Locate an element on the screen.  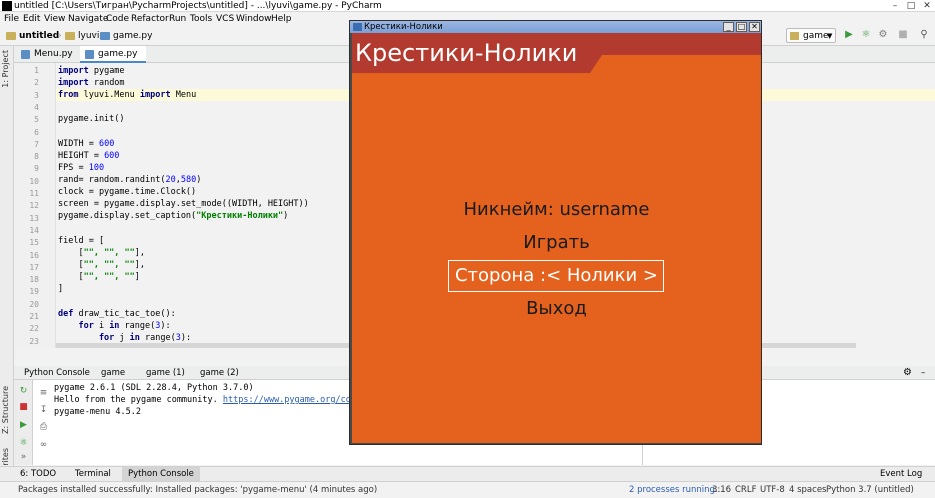
console-toolbar: ↻ ■ ▶ ⚛ » is located at coordinates (23, 422).